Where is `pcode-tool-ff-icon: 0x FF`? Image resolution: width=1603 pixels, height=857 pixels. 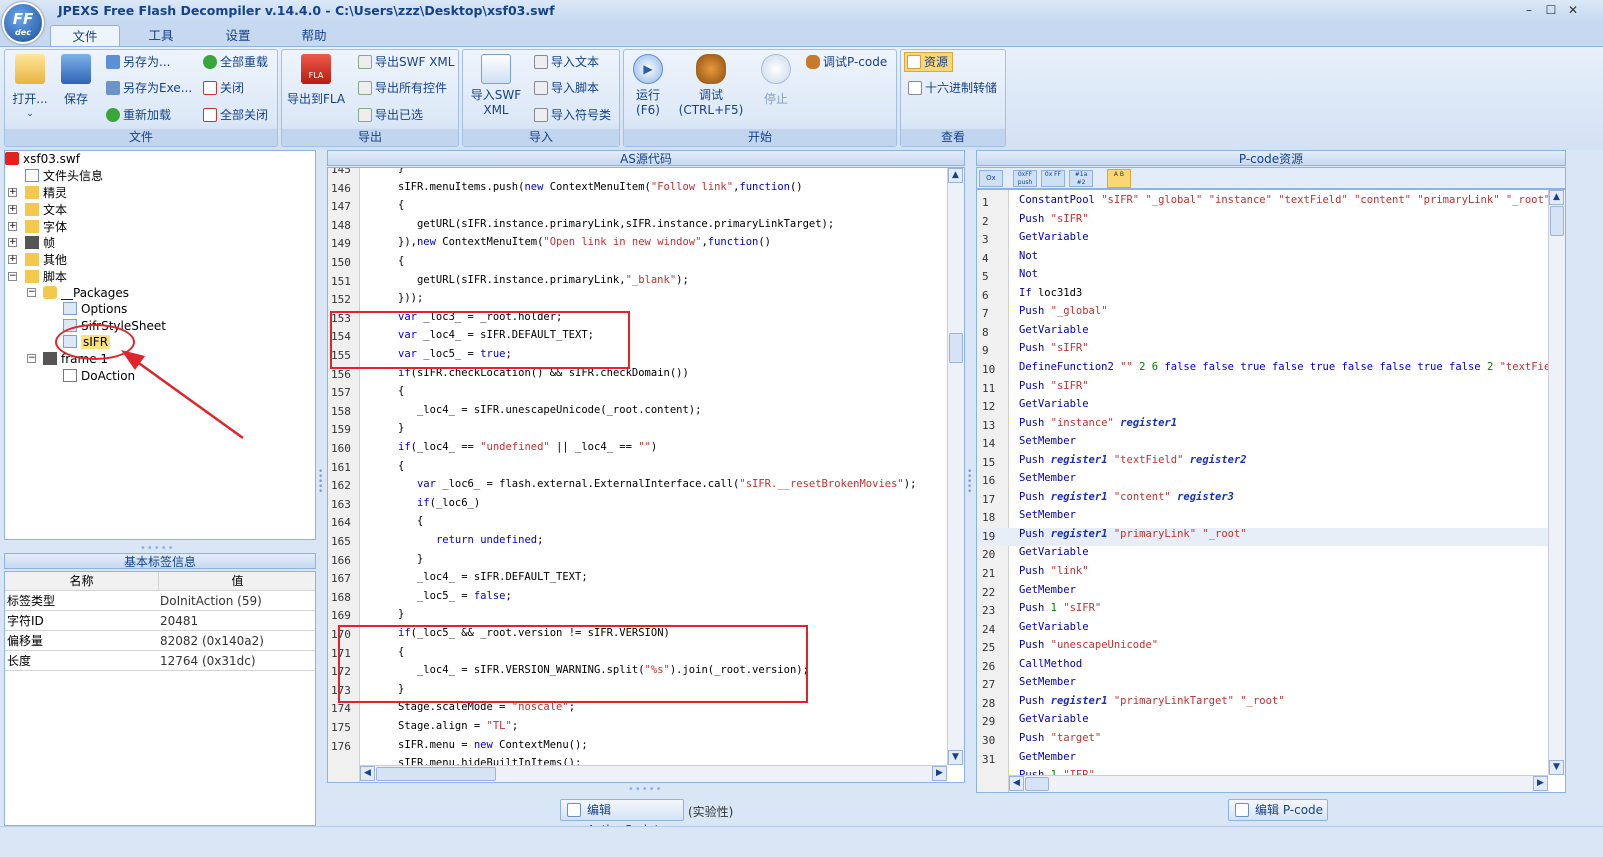
pcode-tool-ff-icon: 0x FF is located at coordinates (1053, 178).